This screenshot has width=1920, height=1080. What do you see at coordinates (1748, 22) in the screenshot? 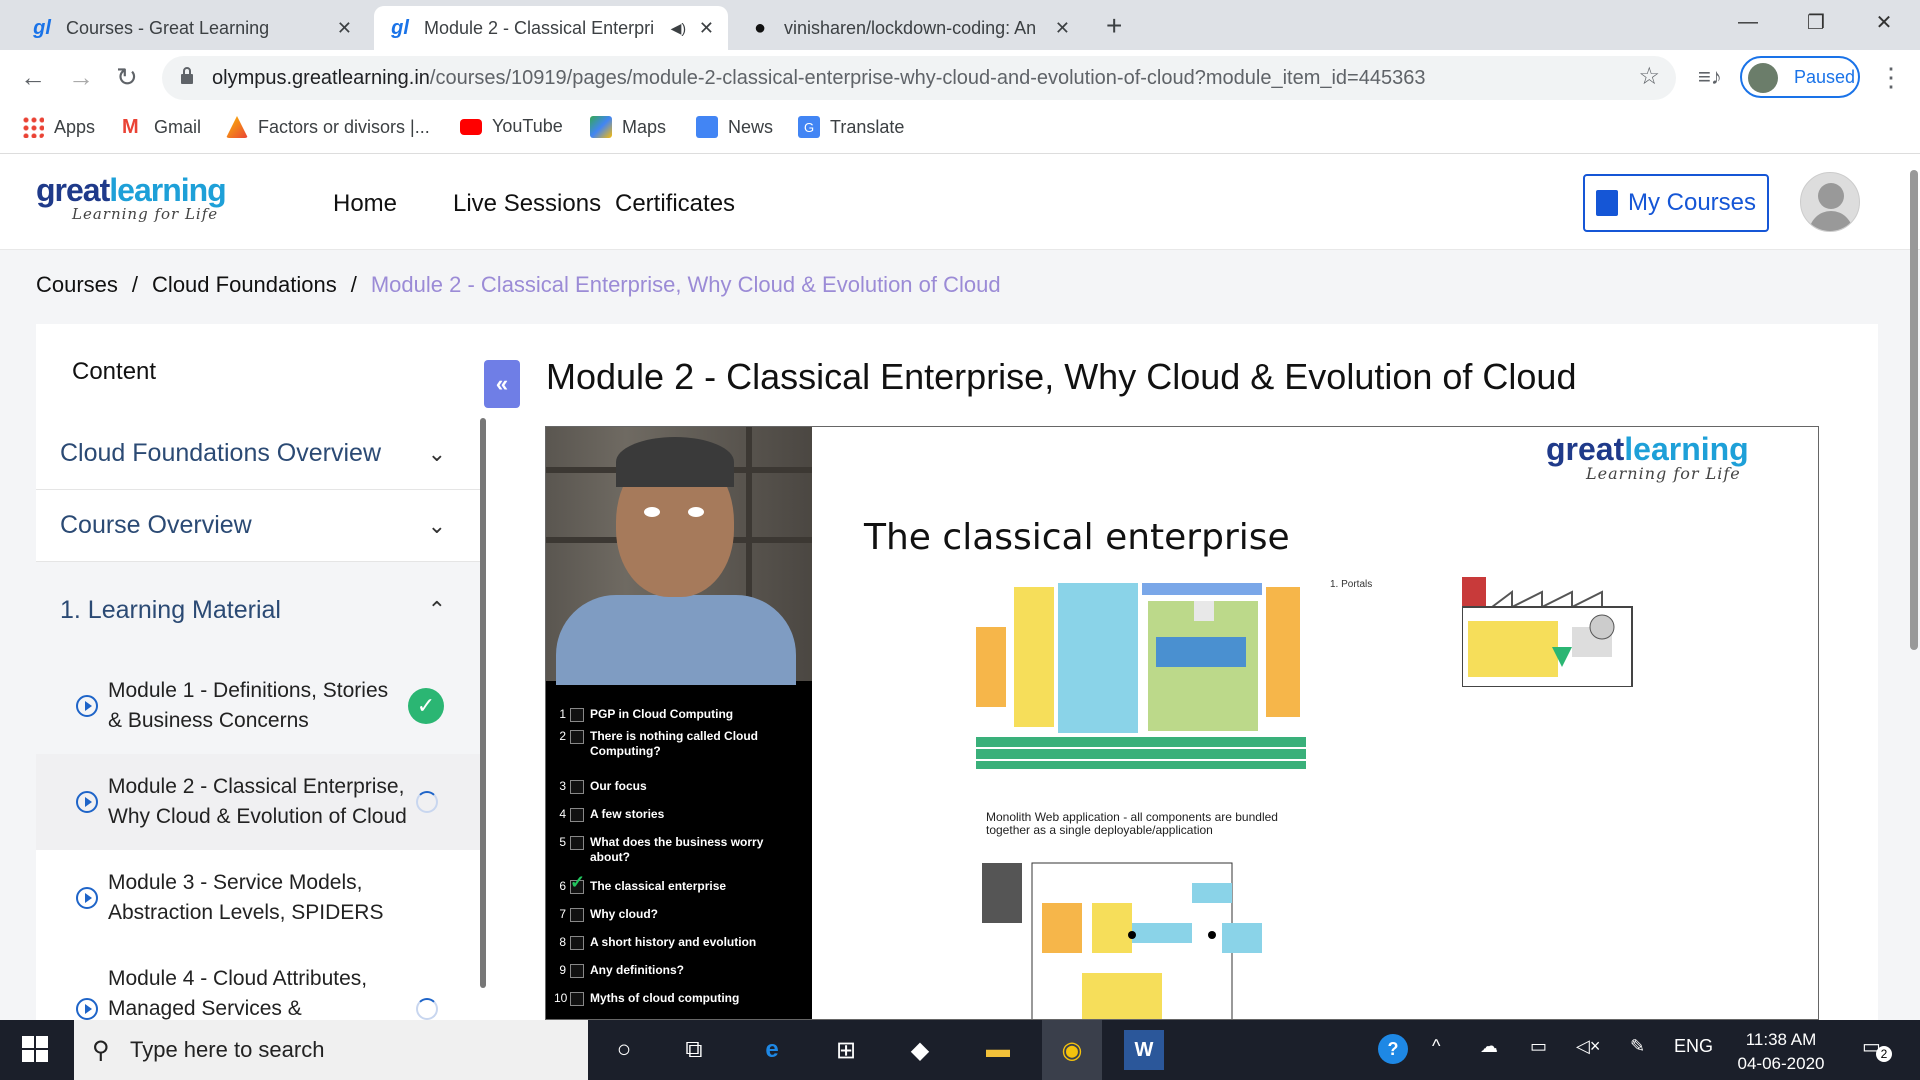
I see `minimize-icon: —` at bounding box center [1748, 22].